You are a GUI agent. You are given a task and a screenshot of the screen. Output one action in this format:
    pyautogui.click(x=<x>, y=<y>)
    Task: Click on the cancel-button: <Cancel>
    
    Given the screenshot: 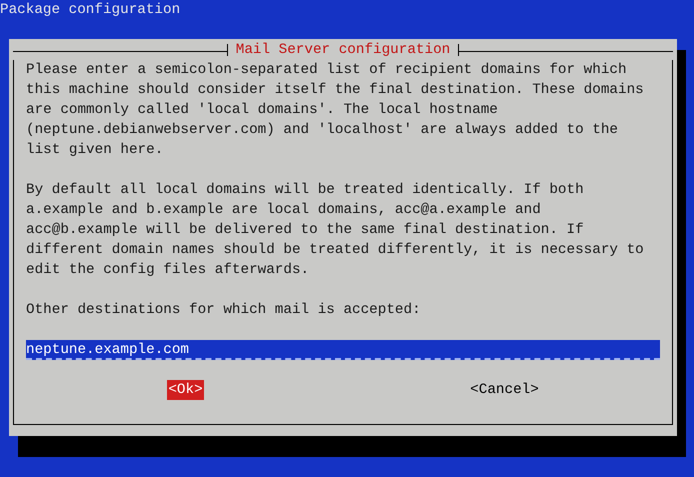 What is the action you would take?
    pyautogui.click(x=504, y=390)
    